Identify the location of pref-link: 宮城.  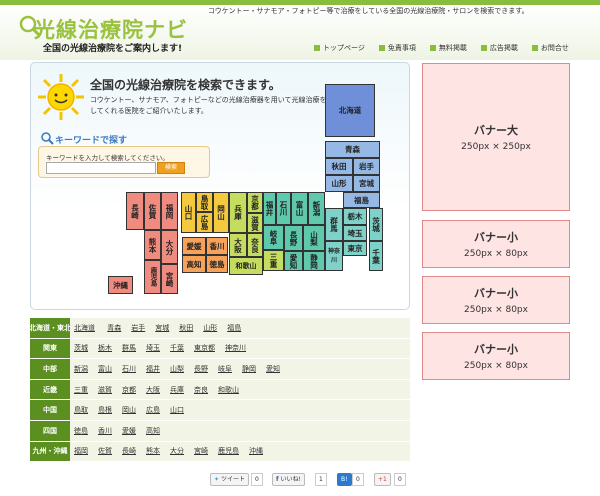
(162, 328).